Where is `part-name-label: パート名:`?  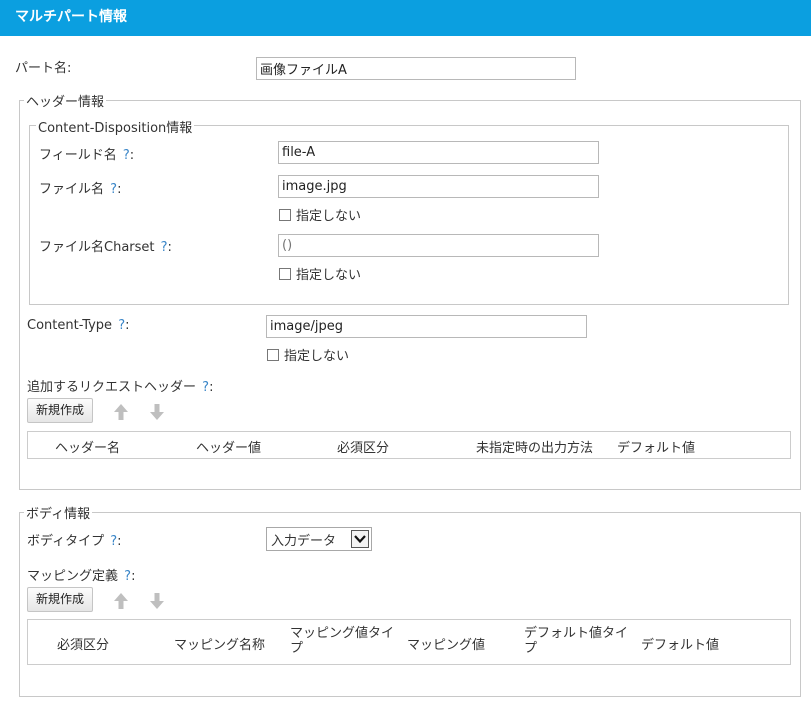 part-name-label: パート名: is located at coordinates (43, 68).